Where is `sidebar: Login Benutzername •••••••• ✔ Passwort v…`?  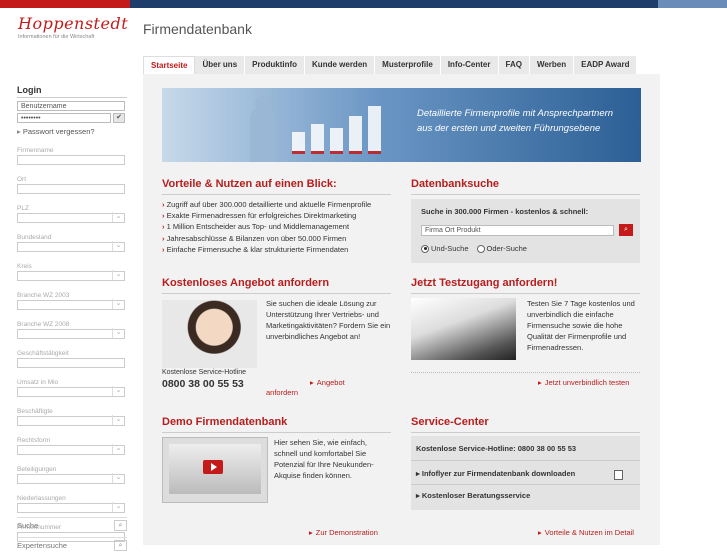 sidebar: Login Benutzername •••••••• ✔ Passwort v… is located at coordinates (72, 313).